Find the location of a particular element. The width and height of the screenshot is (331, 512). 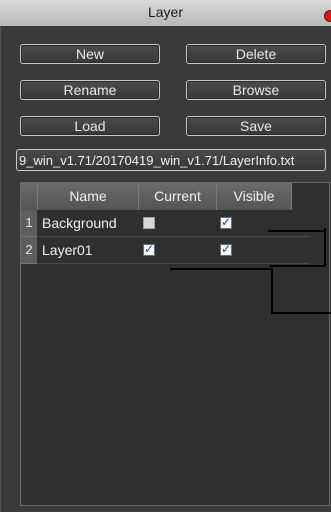

layer-name-cell: Layer01 is located at coordinates (67, 250).